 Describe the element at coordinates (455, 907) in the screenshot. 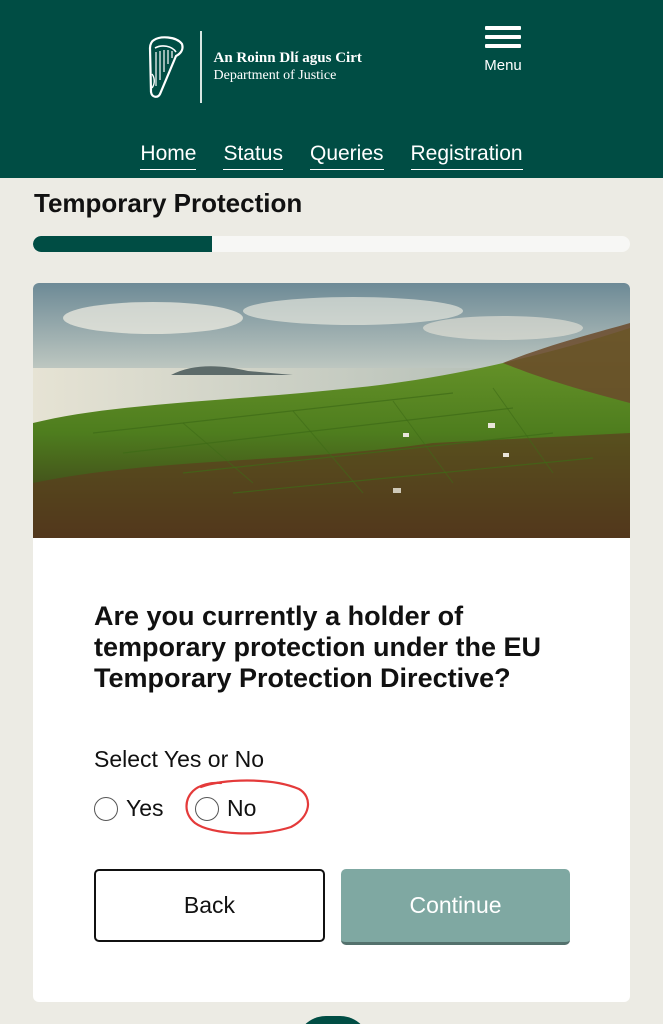

I see `continue-button: Continue` at that location.